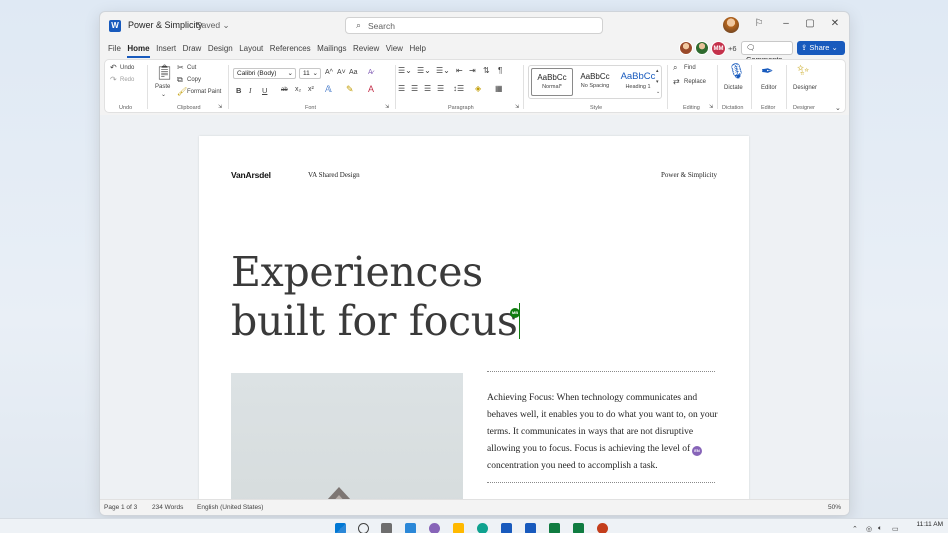 Image resolution: width=948 pixels, height=533 pixels. I want to click on tray-chevron-icon: ⌃, so click(855, 529).